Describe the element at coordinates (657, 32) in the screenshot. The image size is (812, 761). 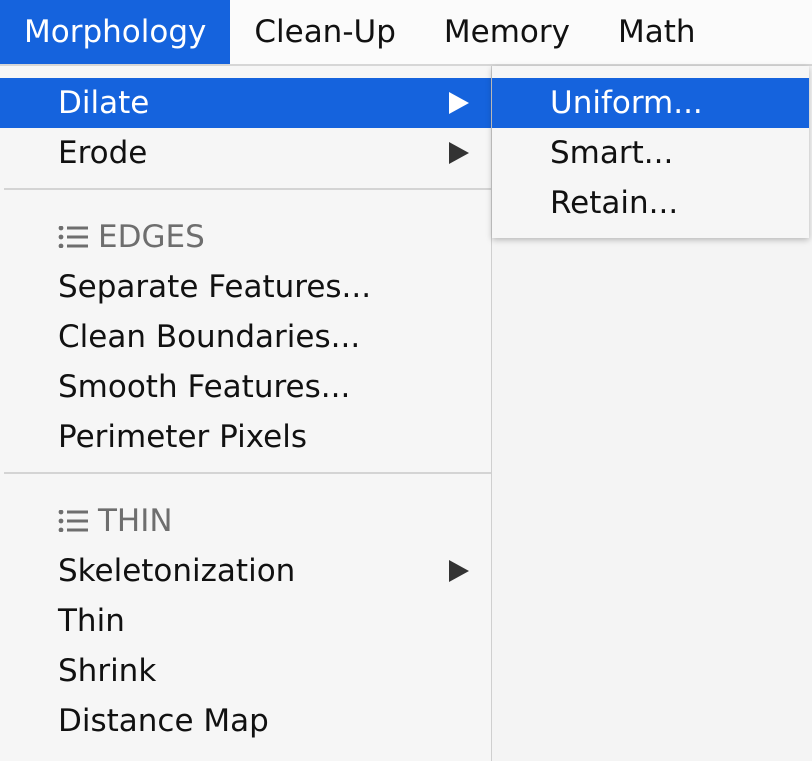
I see `menubar-item: Math` at that location.